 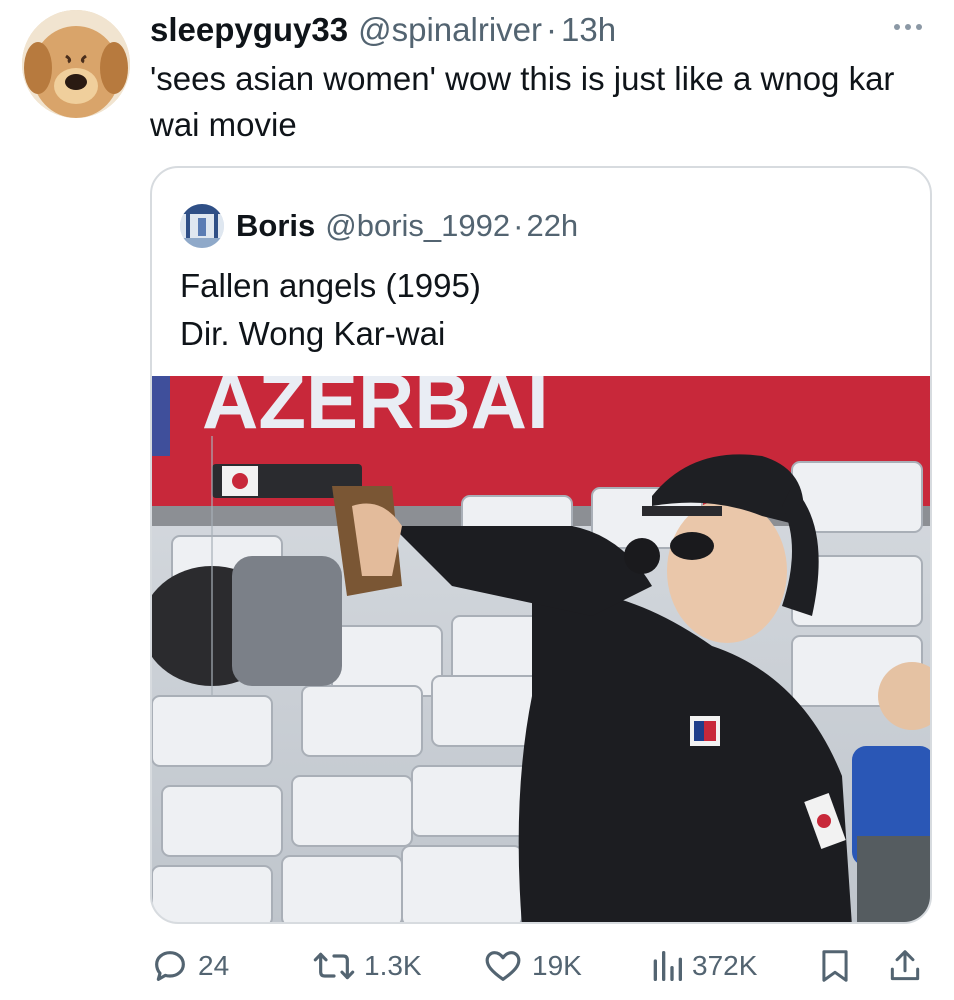 What do you see at coordinates (557, 965) in the screenshot?
I see `like-count: 19K` at bounding box center [557, 965].